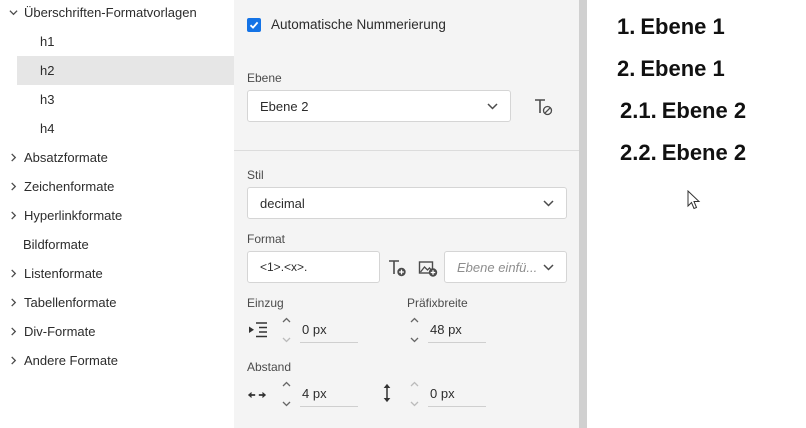 The width and height of the screenshot is (806, 428). I want to click on praefix-label: Präfixbreite, so click(437, 303).